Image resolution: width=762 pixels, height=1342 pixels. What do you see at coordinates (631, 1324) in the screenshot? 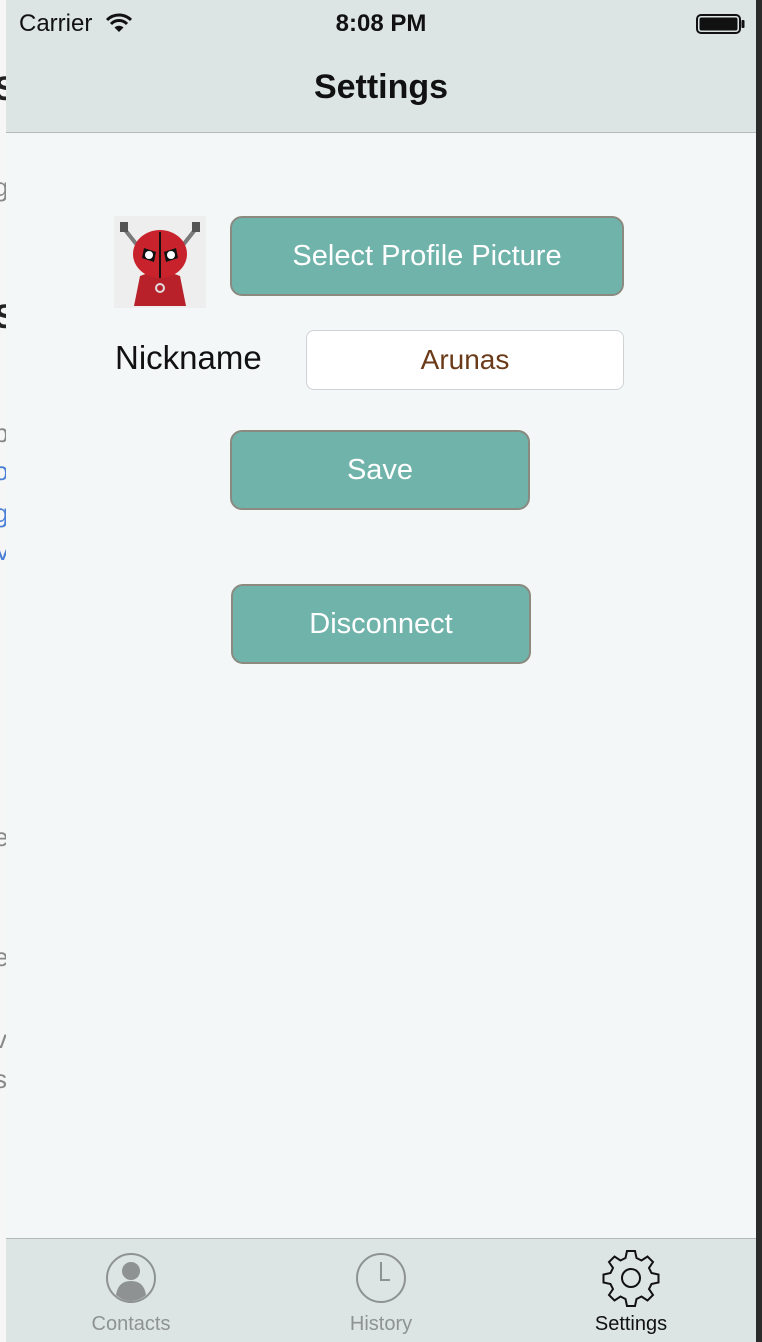
I see `tab-label: Settings` at bounding box center [631, 1324].